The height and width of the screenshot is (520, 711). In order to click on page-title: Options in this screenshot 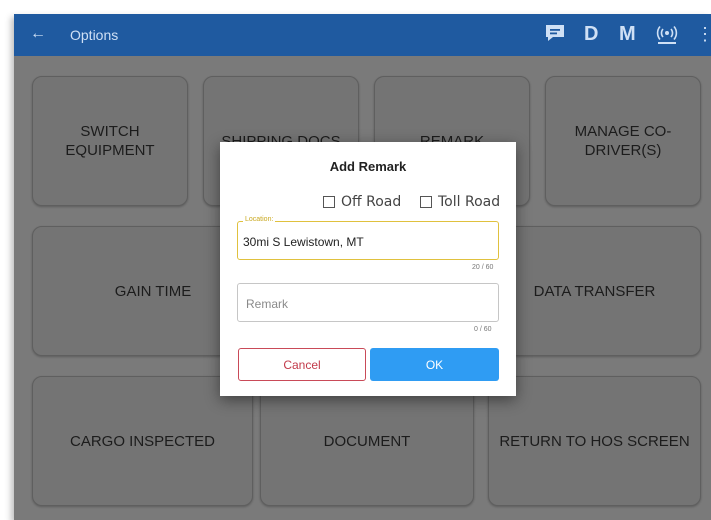, I will do `click(94, 35)`.